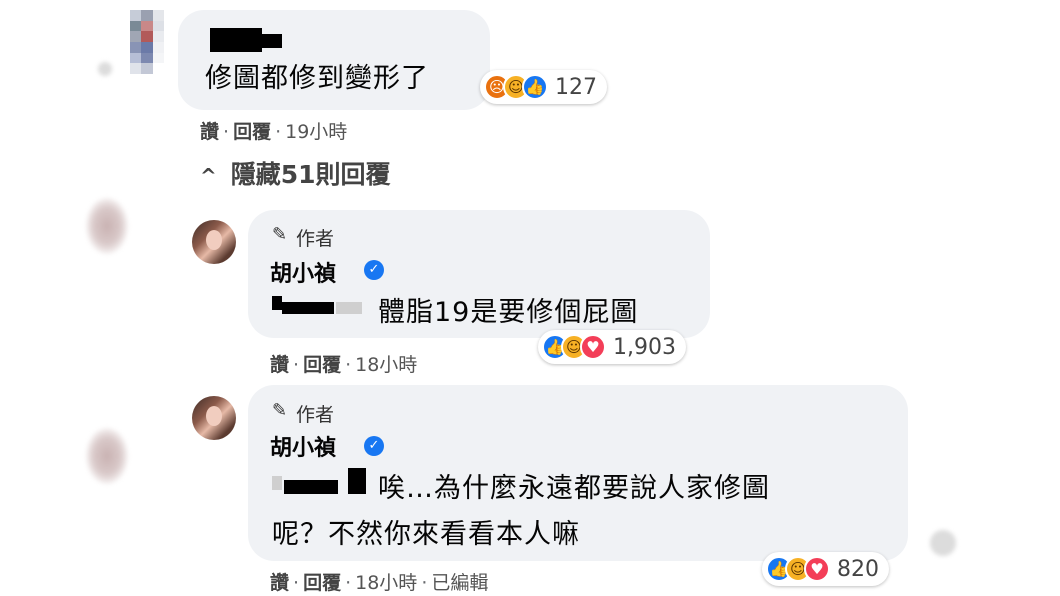 The height and width of the screenshot is (596, 1060). I want to click on reply2-actions: 讚 · 回覆 · 18小時 · 已編輯, so click(379, 583).